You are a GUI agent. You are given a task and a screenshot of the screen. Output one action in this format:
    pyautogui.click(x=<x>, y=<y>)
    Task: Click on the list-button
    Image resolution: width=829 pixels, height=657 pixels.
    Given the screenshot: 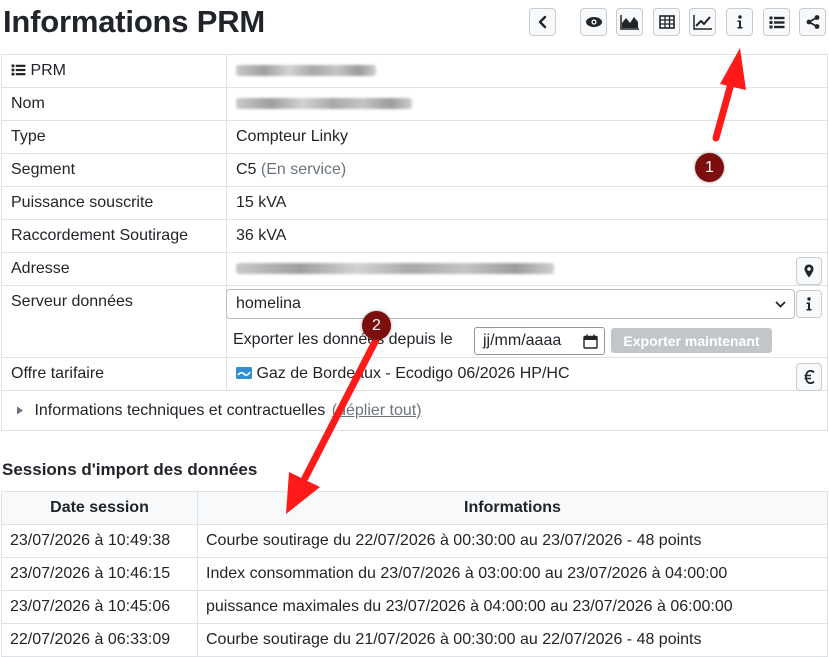 What is the action you would take?
    pyautogui.click(x=776, y=22)
    